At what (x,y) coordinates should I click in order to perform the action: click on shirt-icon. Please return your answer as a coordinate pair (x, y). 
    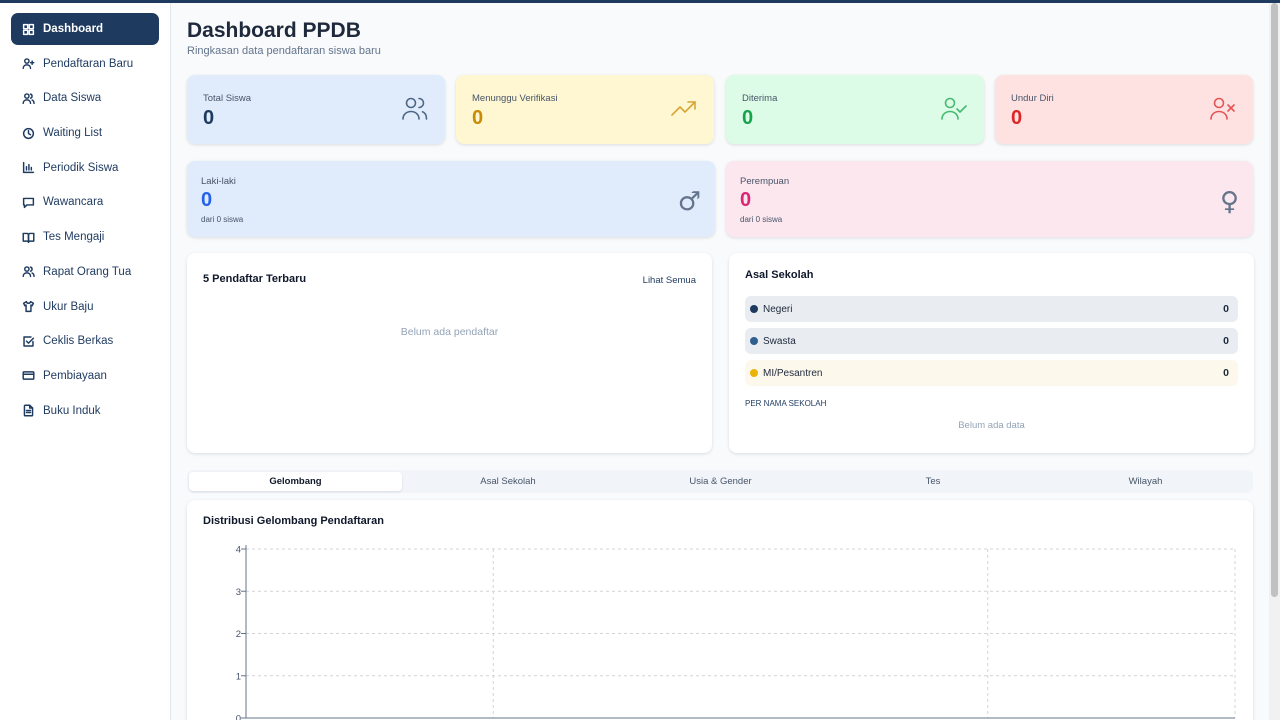
    Looking at the image, I should click on (28, 306).